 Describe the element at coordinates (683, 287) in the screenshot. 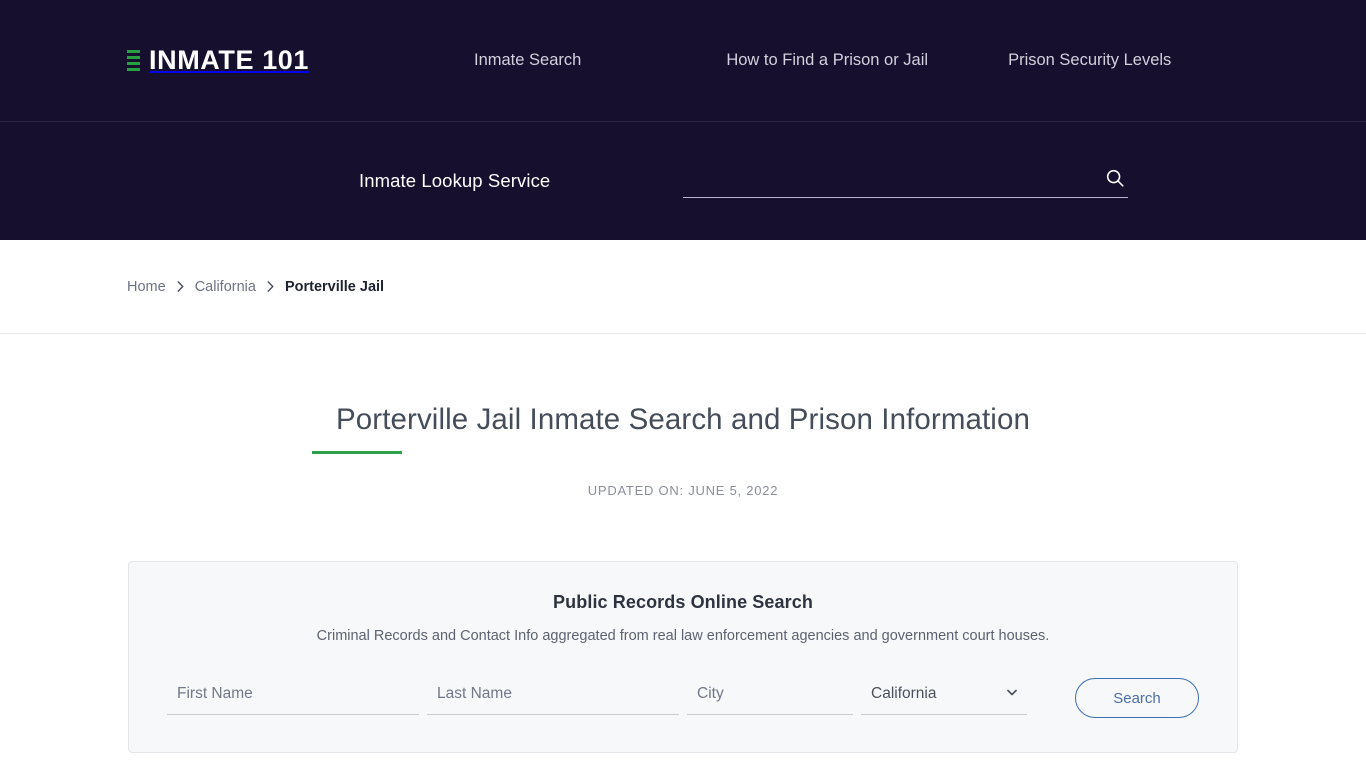

I see `breadcrumb-bar: Home California Porterville Jail` at that location.